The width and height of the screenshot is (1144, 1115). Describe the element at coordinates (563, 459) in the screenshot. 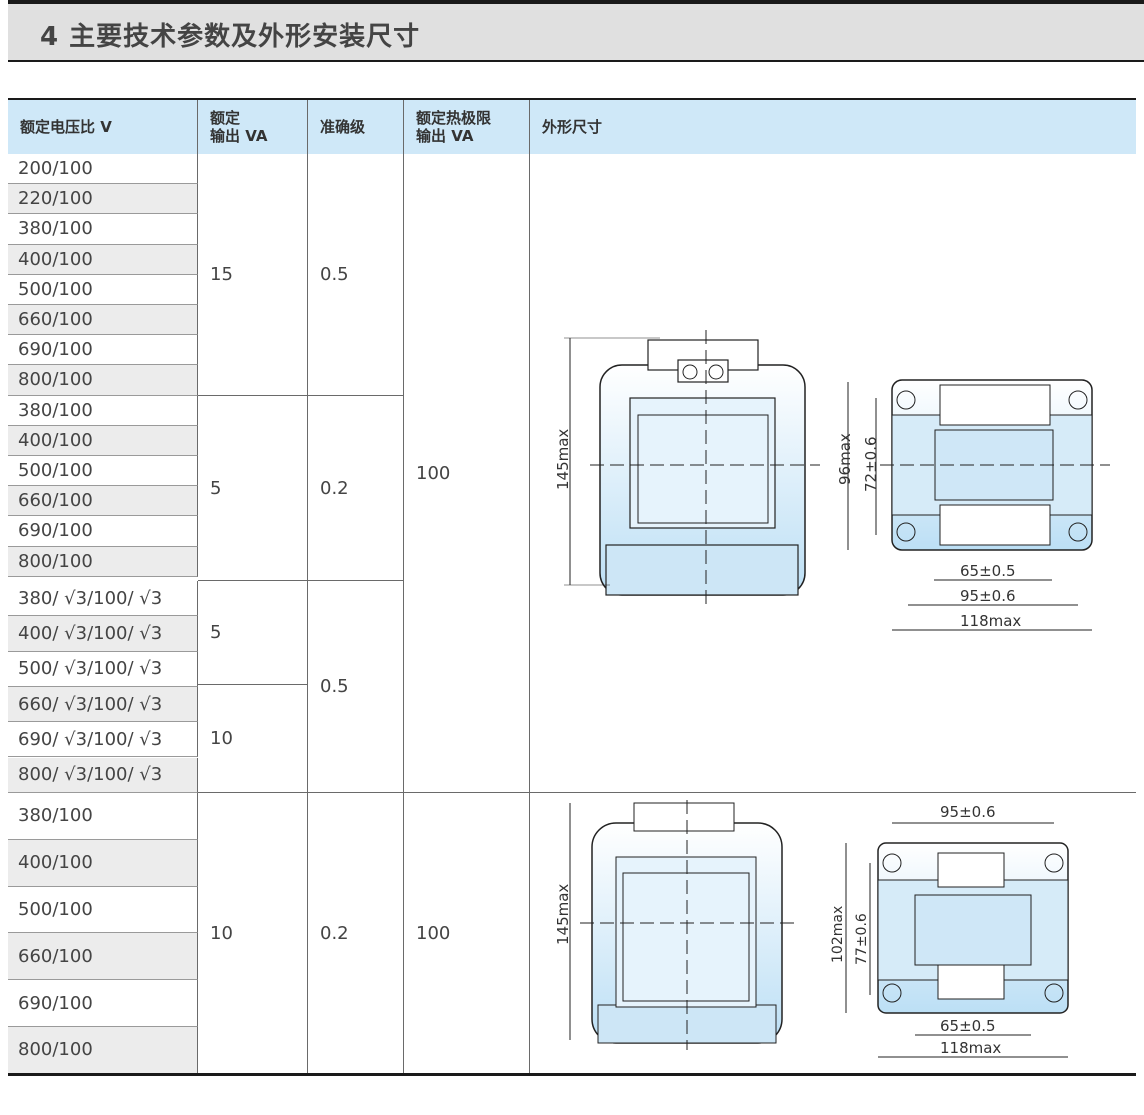

I see `d1-height-label: 145max` at that location.